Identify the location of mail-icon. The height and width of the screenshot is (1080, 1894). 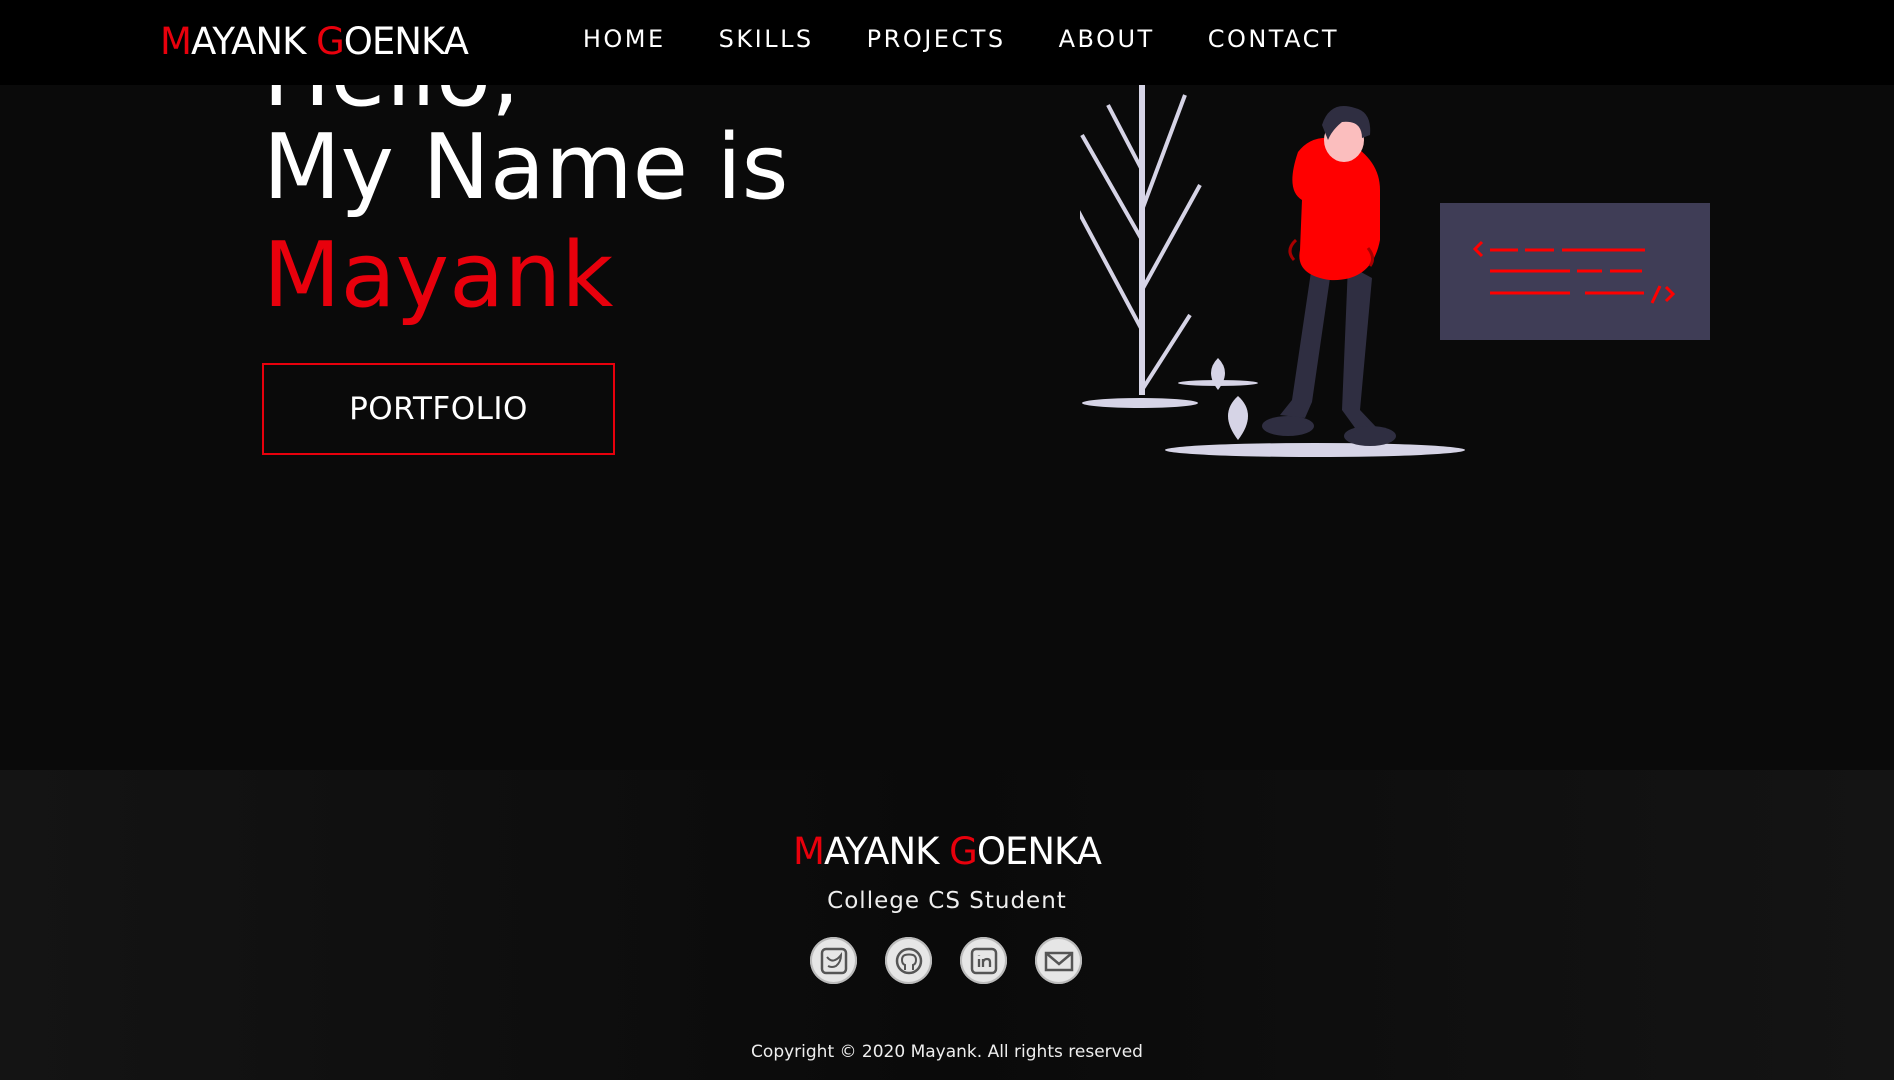
(1058, 960).